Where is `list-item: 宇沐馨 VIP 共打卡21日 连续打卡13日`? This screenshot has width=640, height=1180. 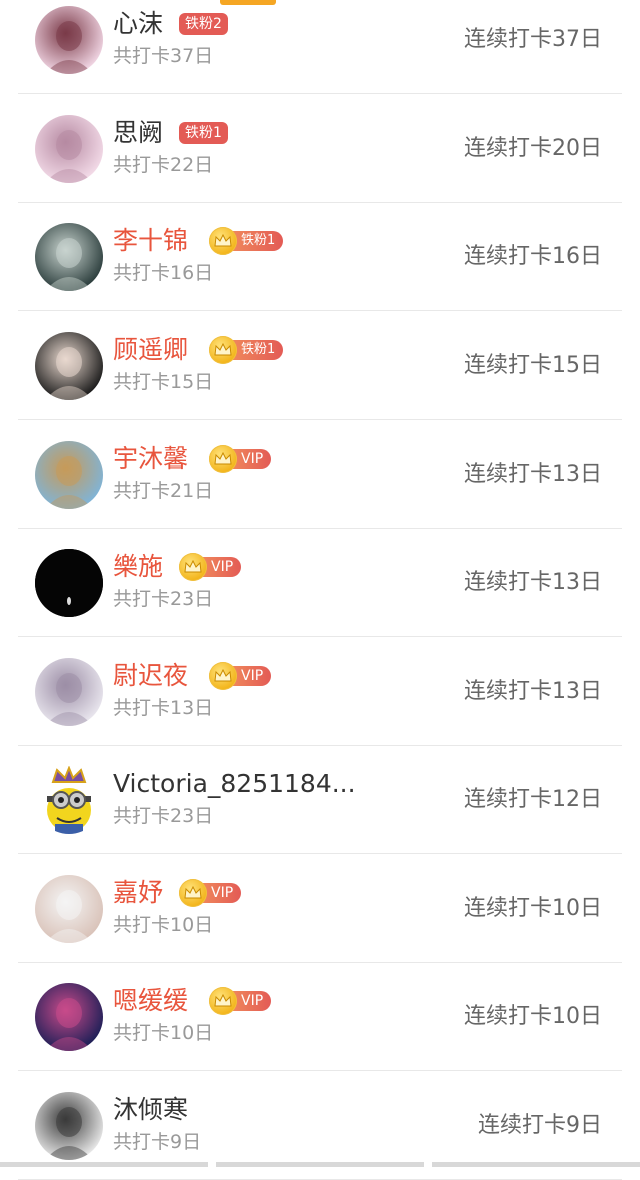
list-item: 宇沐馨 VIP 共打卡21日 连续打卡13日 is located at coordinates (320, 475).